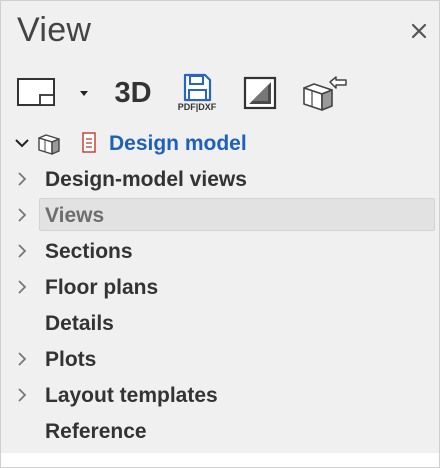  I want to click on insert-model-button, so click(324, 93).